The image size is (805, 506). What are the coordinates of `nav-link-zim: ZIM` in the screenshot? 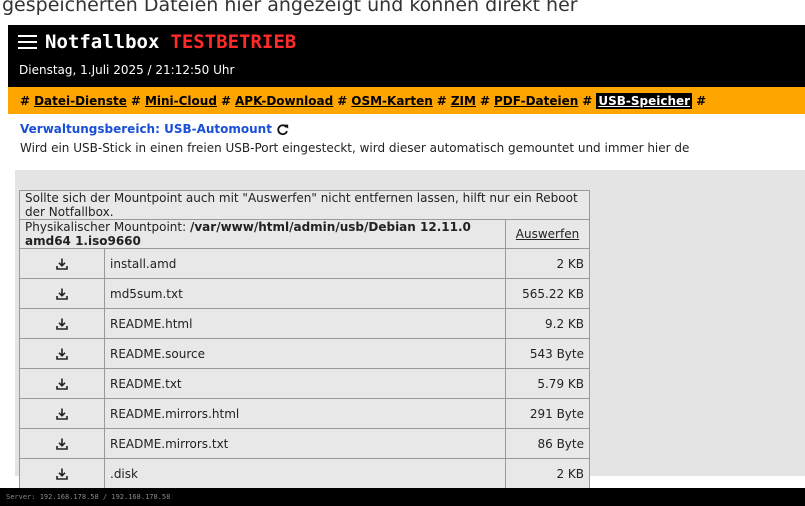 It's located at (463, 101).